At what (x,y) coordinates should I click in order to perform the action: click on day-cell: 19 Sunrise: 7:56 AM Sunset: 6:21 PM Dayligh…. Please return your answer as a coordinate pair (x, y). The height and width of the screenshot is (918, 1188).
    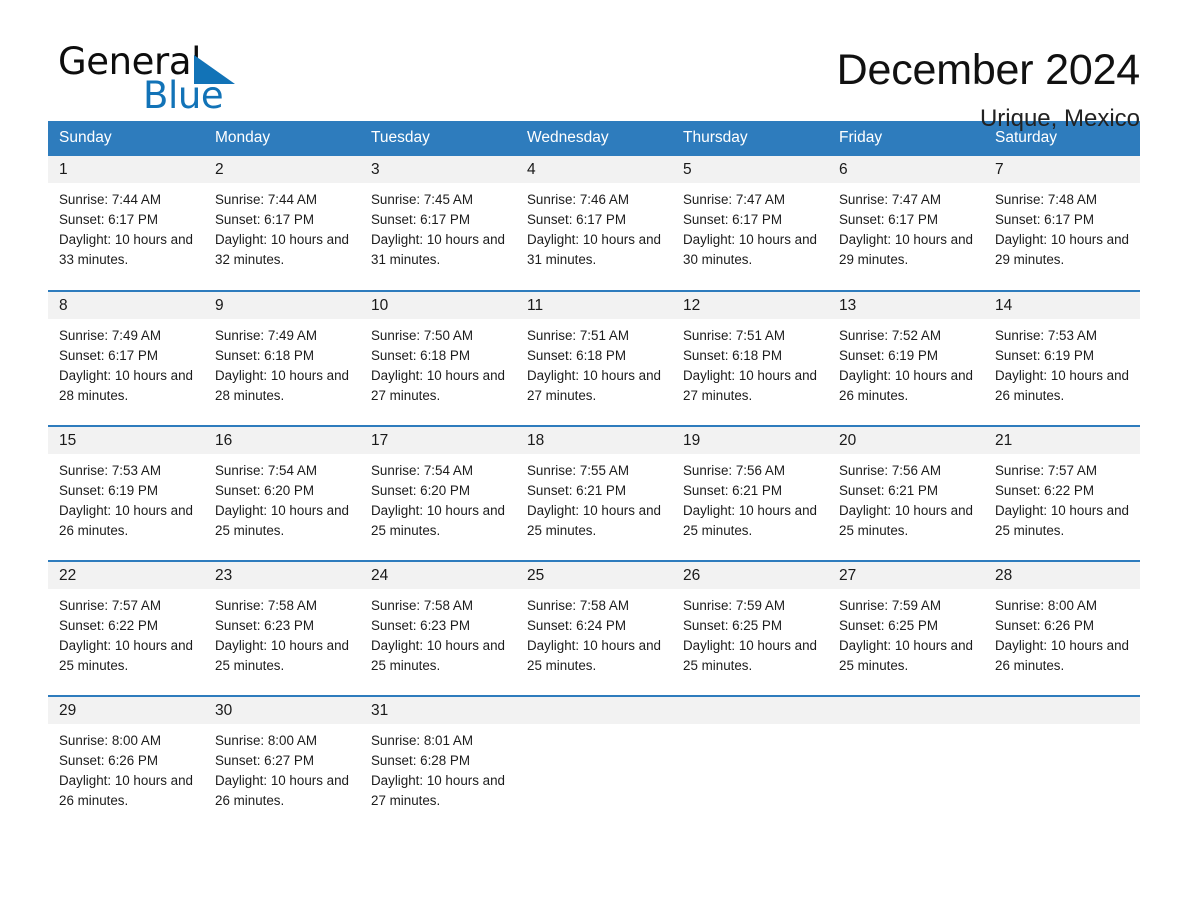
    Looking at the image, I should click on (750, 493).